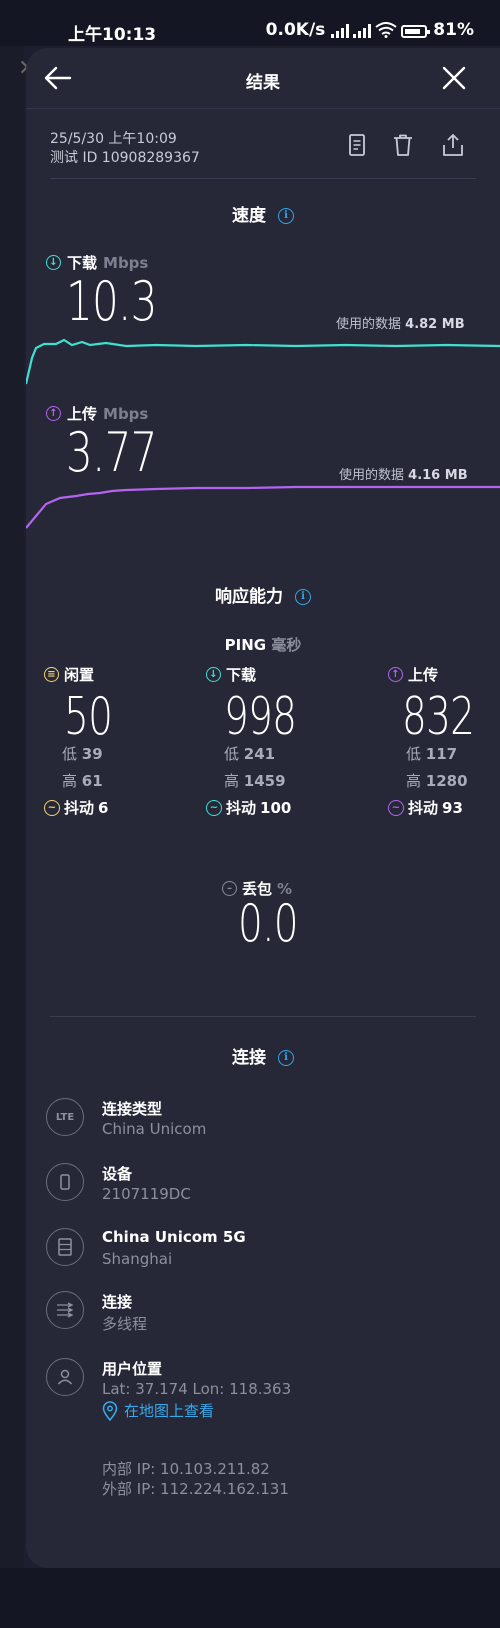 Image resolution: width=500 pixels, height=1628 pixels. What do you see at coordinates (65, 1182) in the screenshot?
I see `phone-icon` at bounding box center [65, 1182].